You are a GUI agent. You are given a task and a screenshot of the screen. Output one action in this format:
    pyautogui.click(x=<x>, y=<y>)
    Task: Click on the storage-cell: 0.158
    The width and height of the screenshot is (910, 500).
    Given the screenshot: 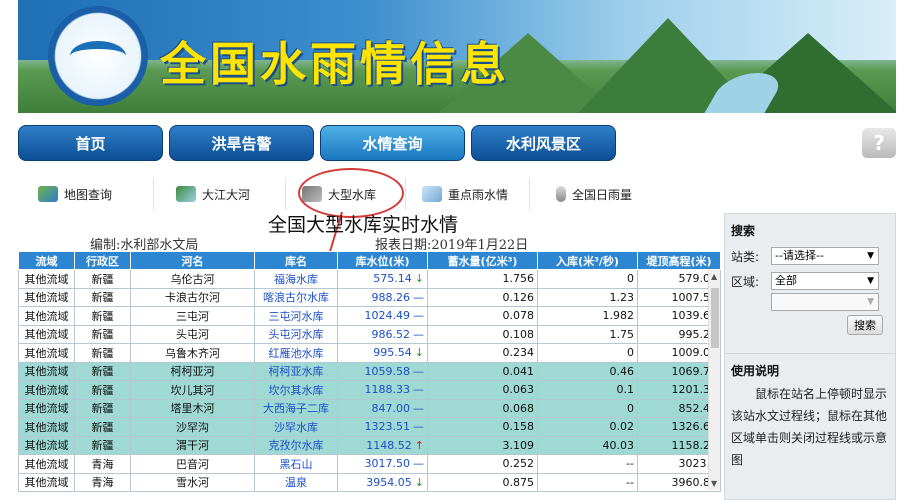 What is the action you would take?
    pyautogui.click(x=482, y=427)
    